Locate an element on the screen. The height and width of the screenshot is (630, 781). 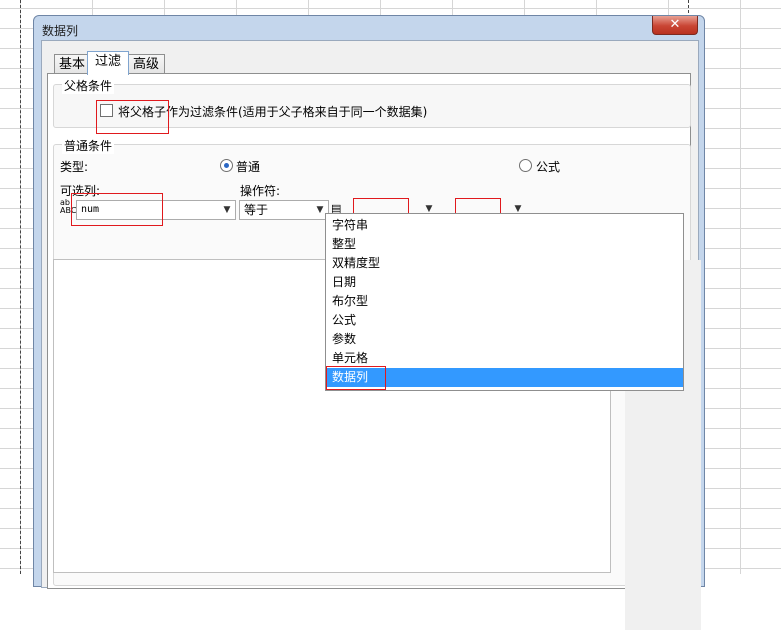
menu-item-boolean: 布尔型 is located at coordinates (504, 301).